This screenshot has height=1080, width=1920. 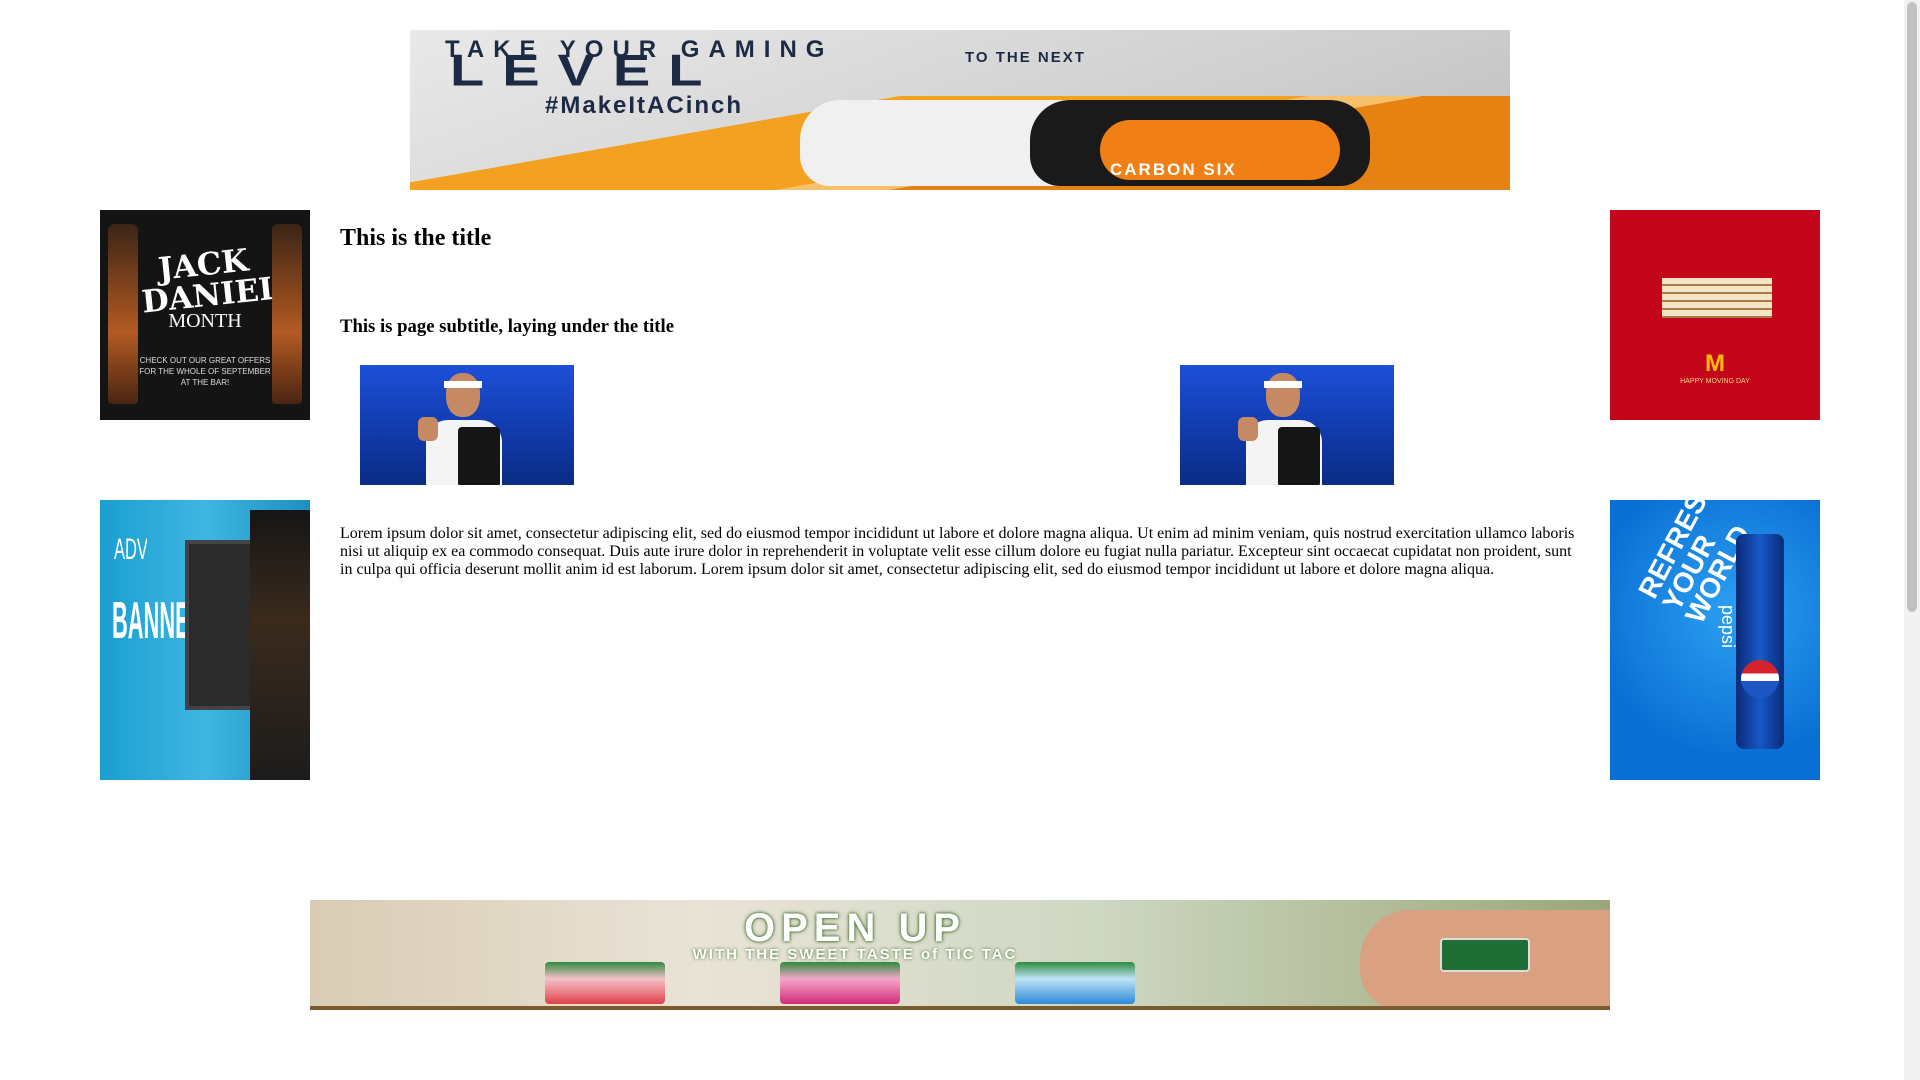 I want to click on bottle-right-image, so click(x=287, y=314).